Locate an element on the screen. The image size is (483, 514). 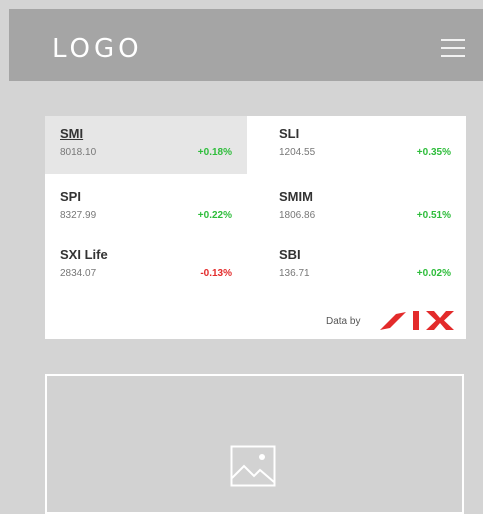
index-change: +0.02% is located at coordinates (433, 273).